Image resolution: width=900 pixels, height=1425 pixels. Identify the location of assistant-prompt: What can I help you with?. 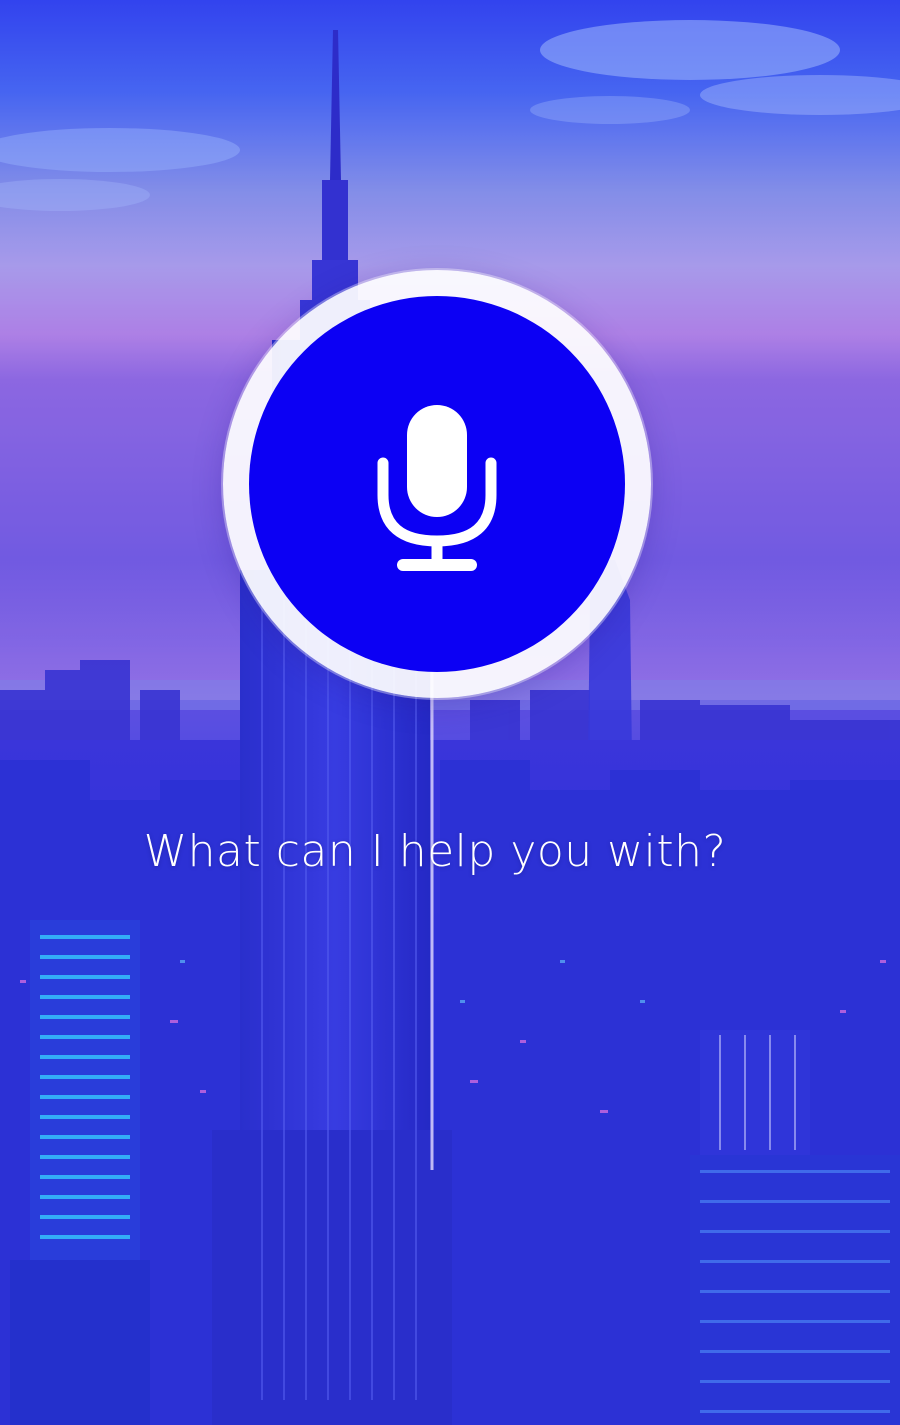
(435, 851).